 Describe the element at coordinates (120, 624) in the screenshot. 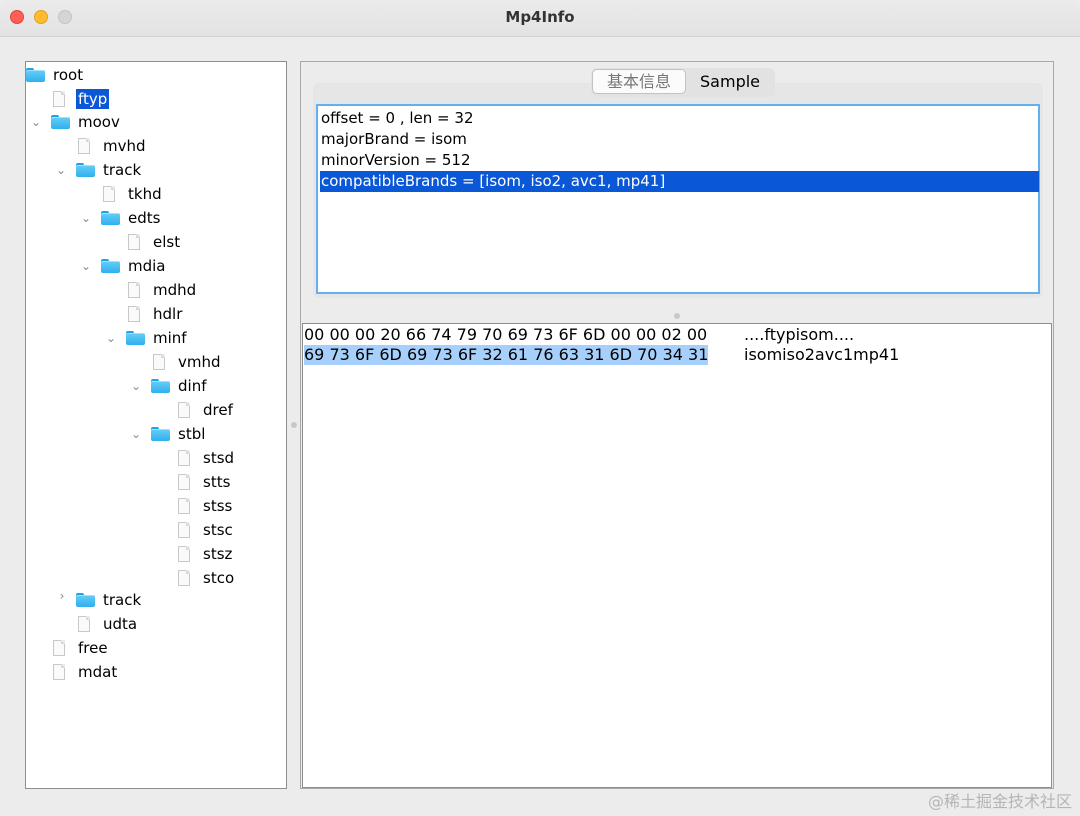

I see `tree-node-label: udta` at that location.